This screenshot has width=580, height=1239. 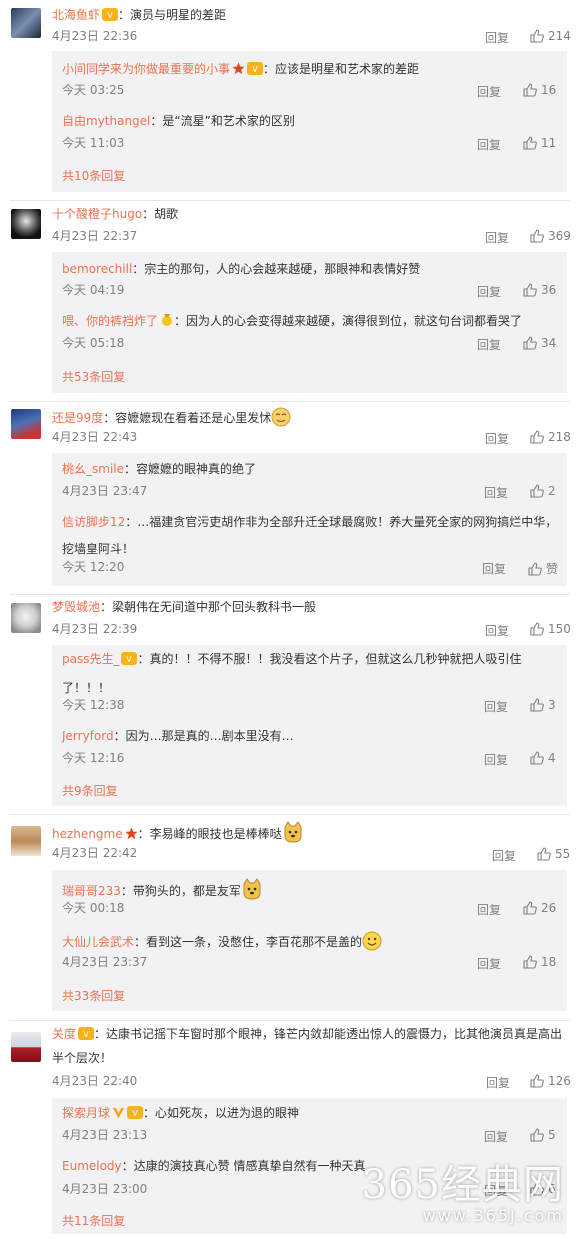 I want to click on username-link: 探索月球, so click(x=86, y=1113).